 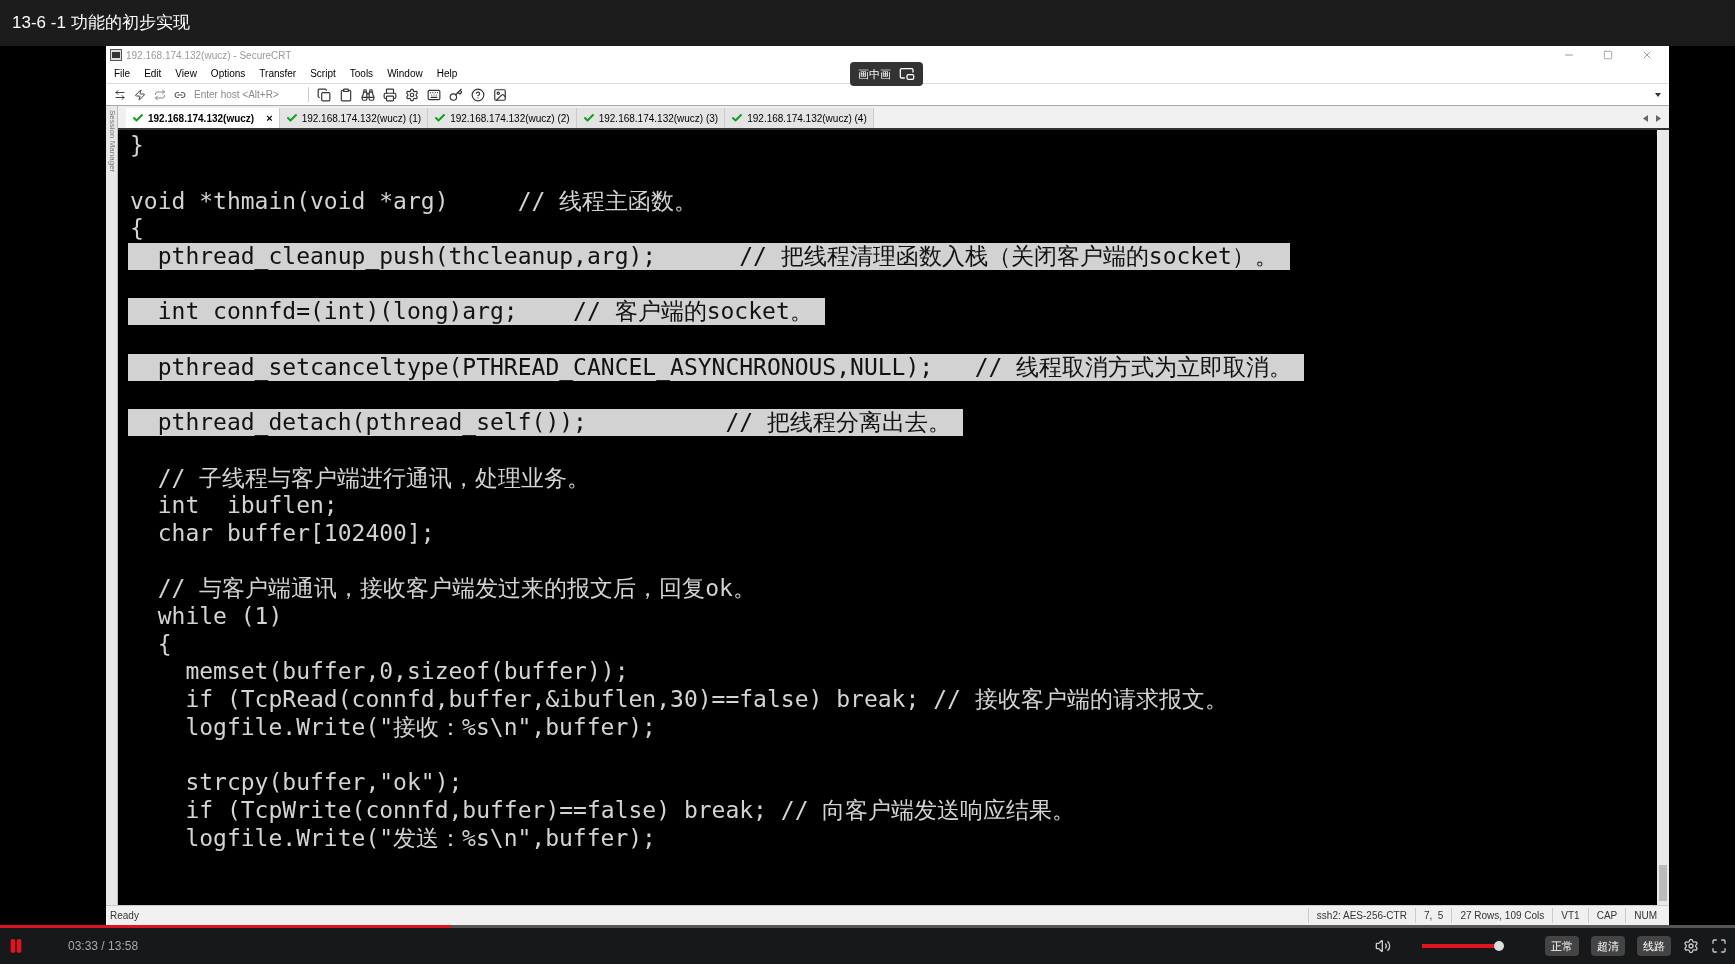 What do you see at coordinates (413, 201) in the screenshot?
I see `code-line: void *thmain(void *arg) // 线程主函数。` at bounding box center [413, 201].